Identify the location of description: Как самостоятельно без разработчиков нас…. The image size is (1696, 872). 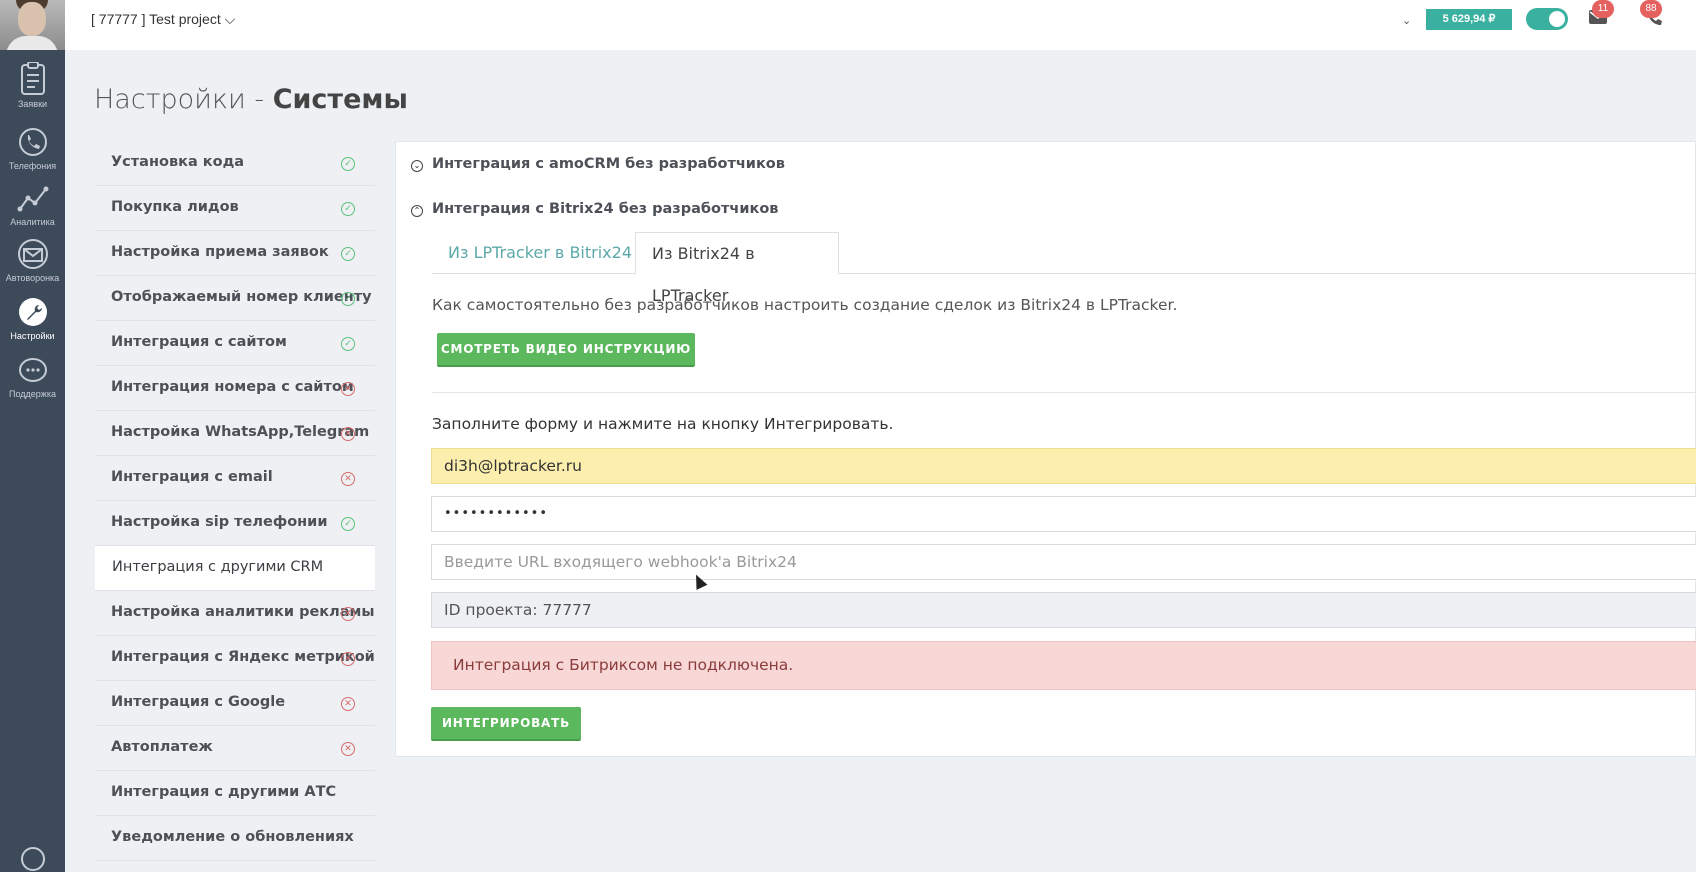
(805, 305).